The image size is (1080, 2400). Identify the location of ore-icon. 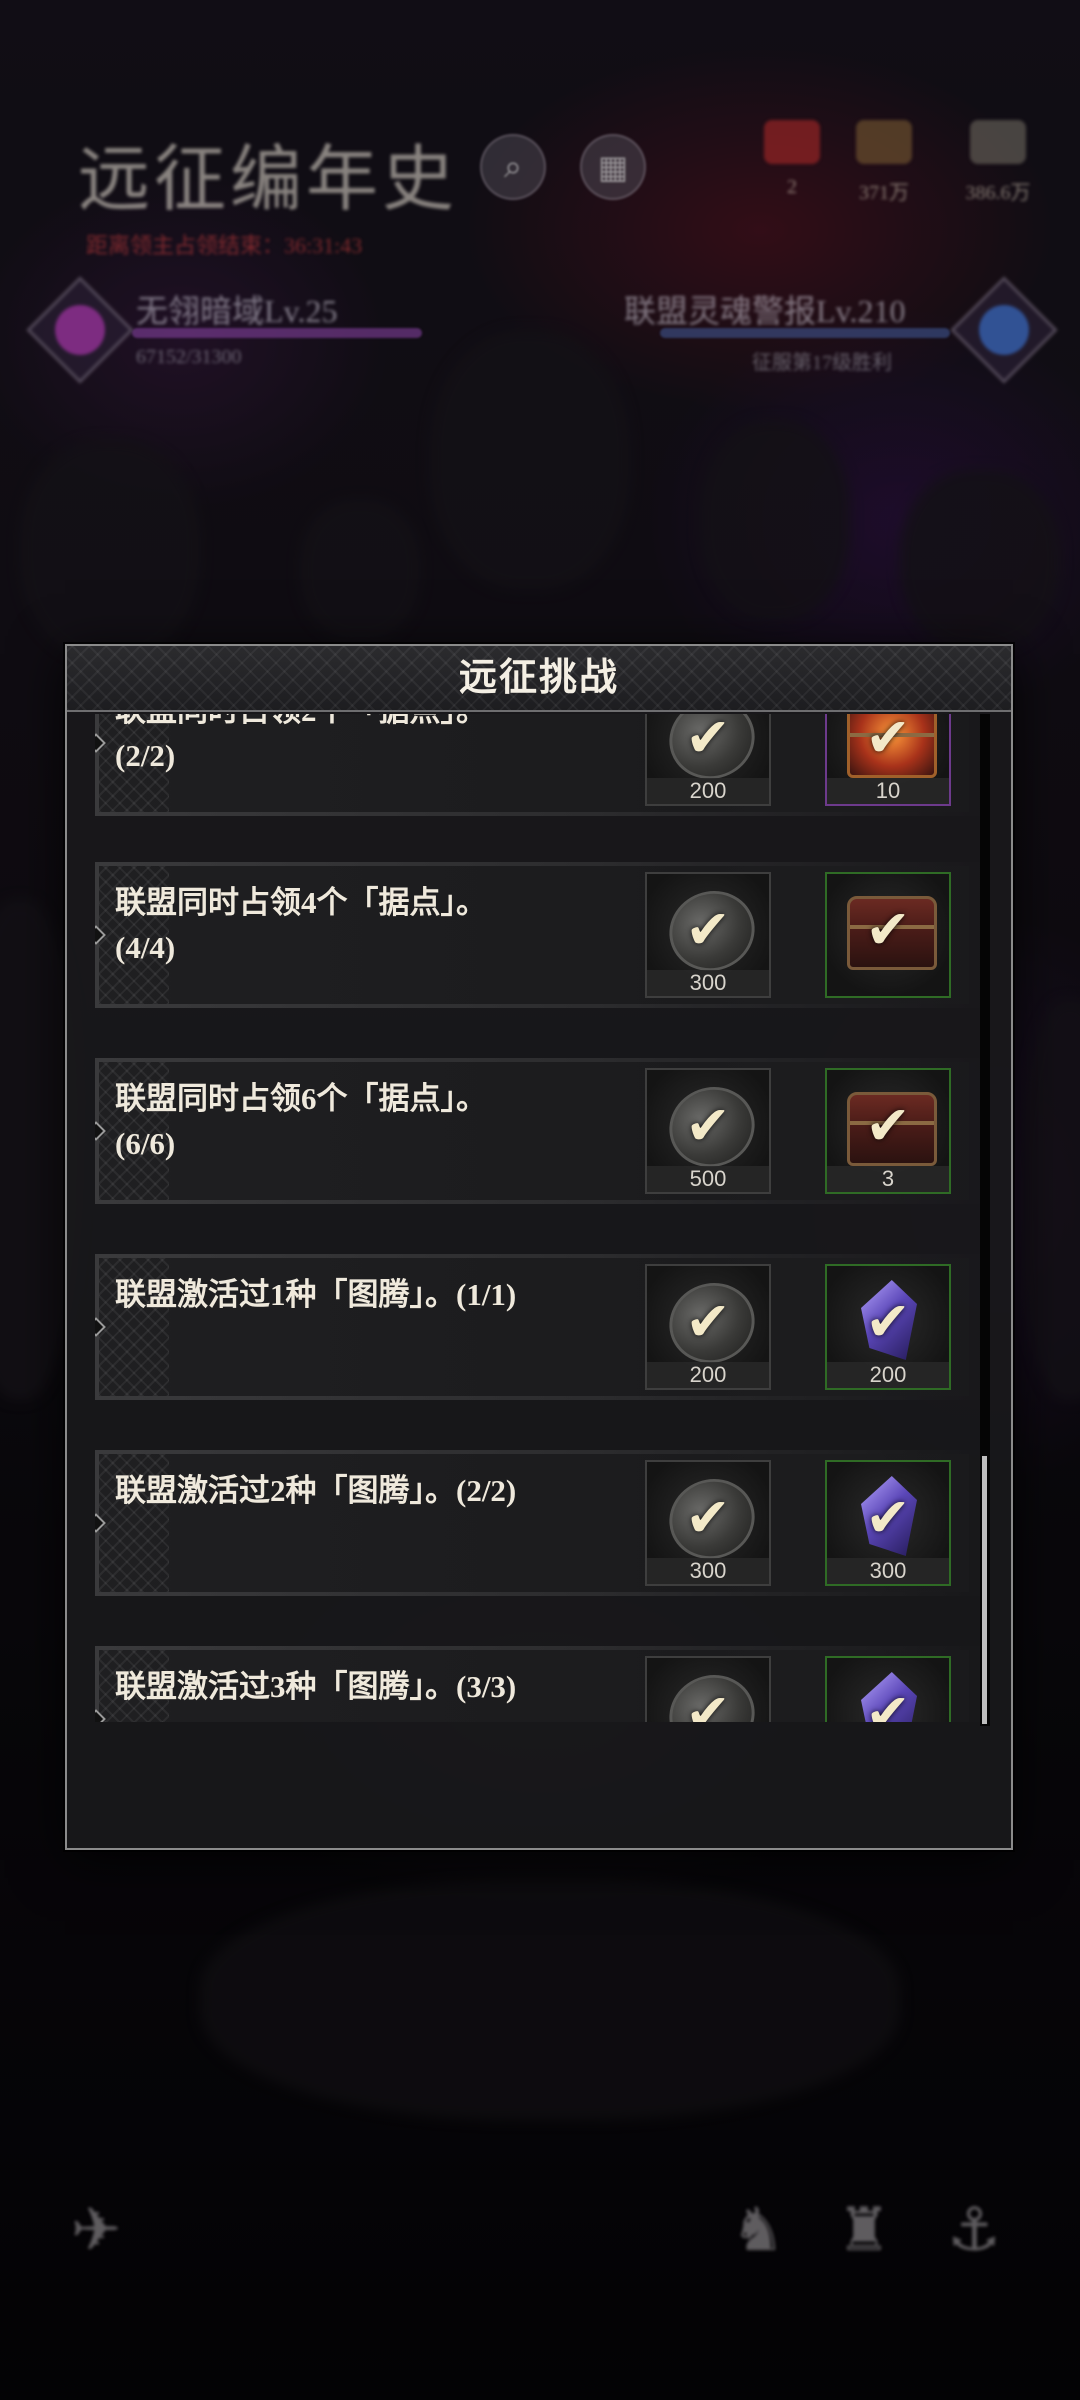
(998, 142).